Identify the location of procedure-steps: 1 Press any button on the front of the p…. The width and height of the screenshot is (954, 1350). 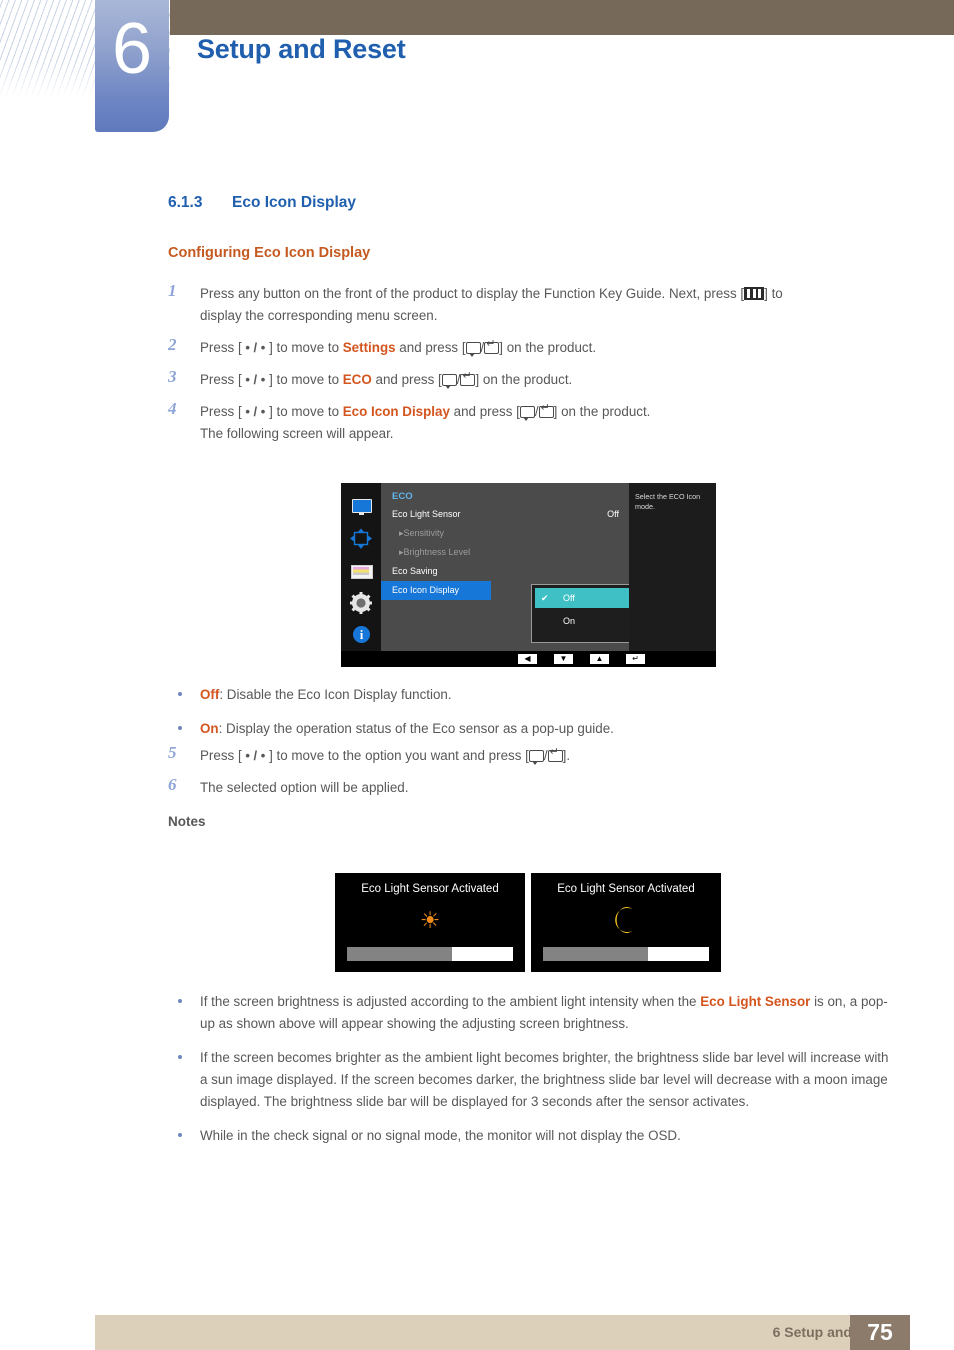
(533, 368).